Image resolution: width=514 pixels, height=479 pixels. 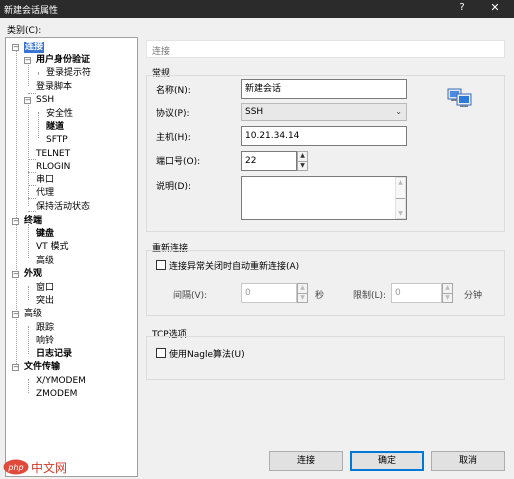 What do you see at coordinates (320, 296) in the screenshot?
I see `interval-unit: 秒` at bounding box center [320, 296].